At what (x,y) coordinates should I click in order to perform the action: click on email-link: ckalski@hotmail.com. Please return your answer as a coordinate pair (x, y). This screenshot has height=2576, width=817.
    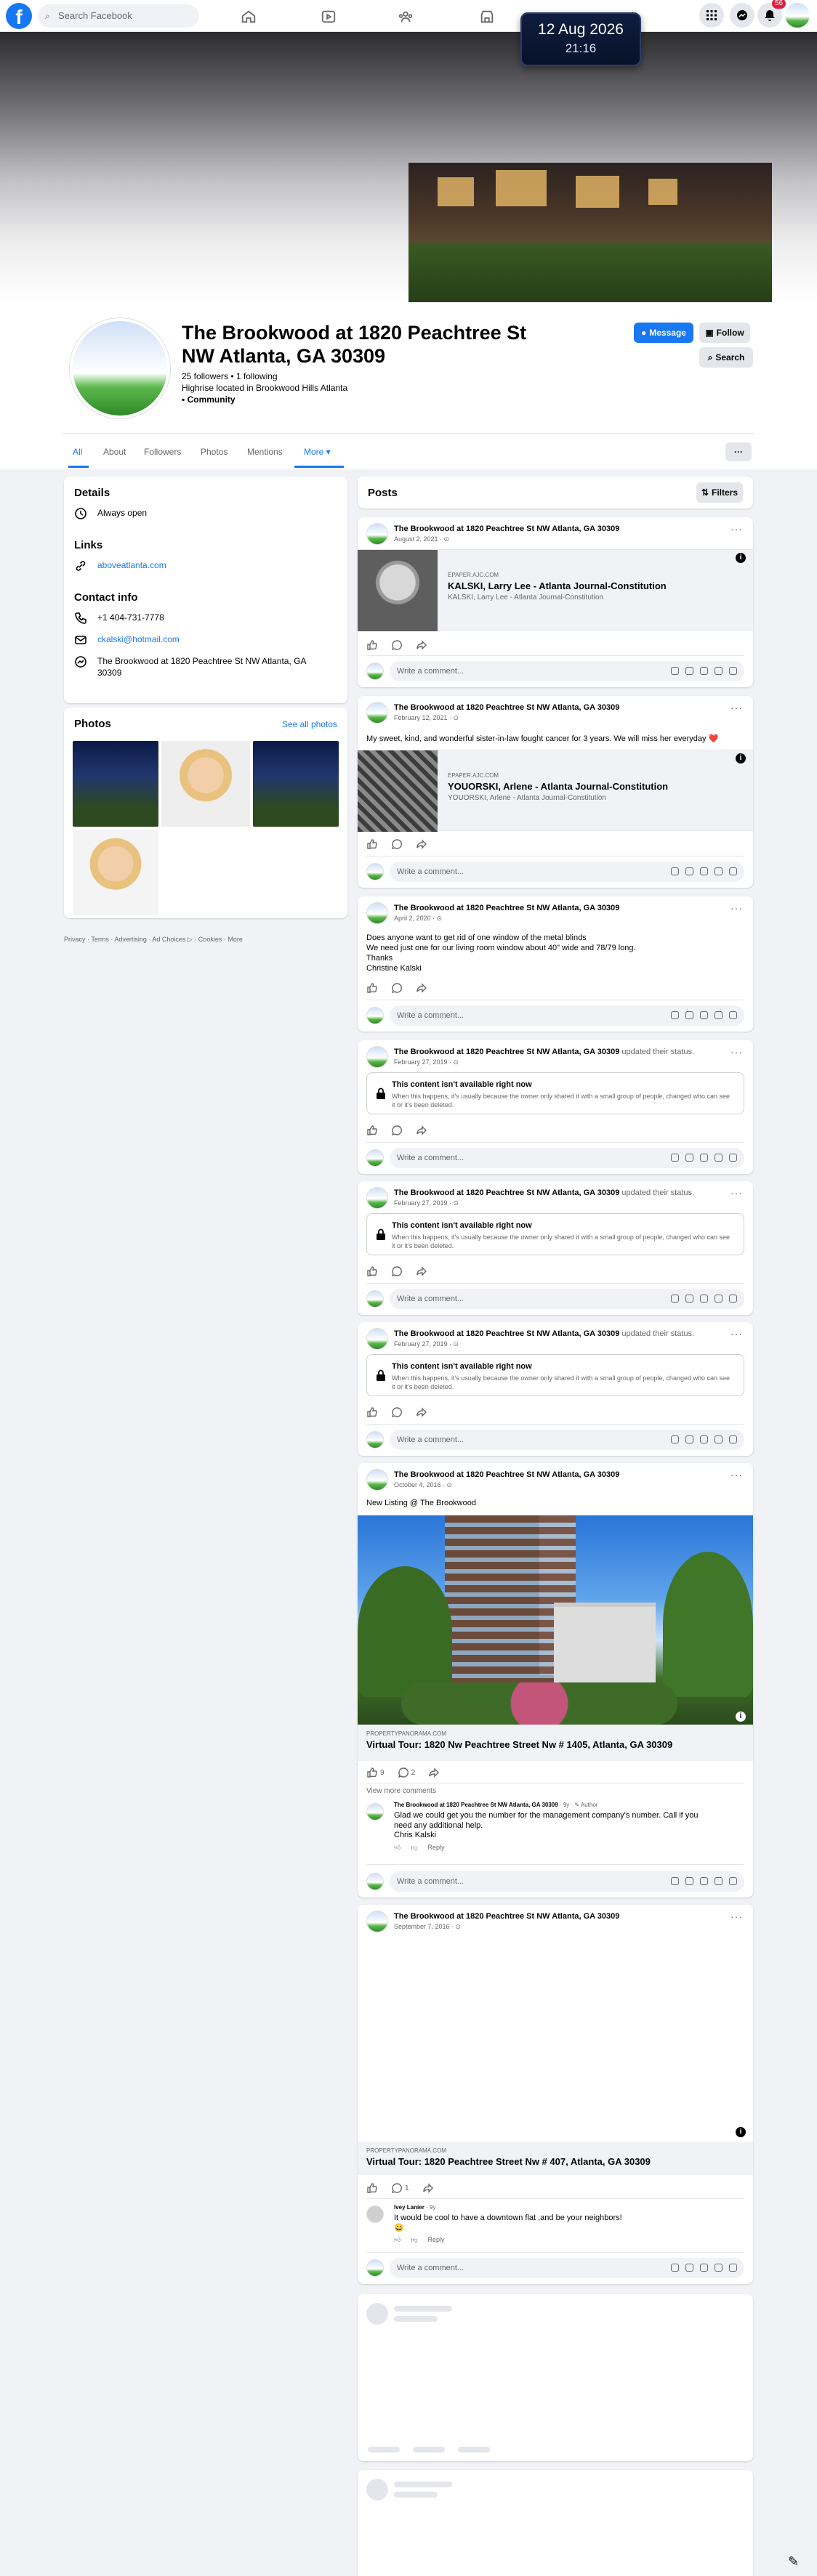
    Looking at the image, I should click on (138, 639).